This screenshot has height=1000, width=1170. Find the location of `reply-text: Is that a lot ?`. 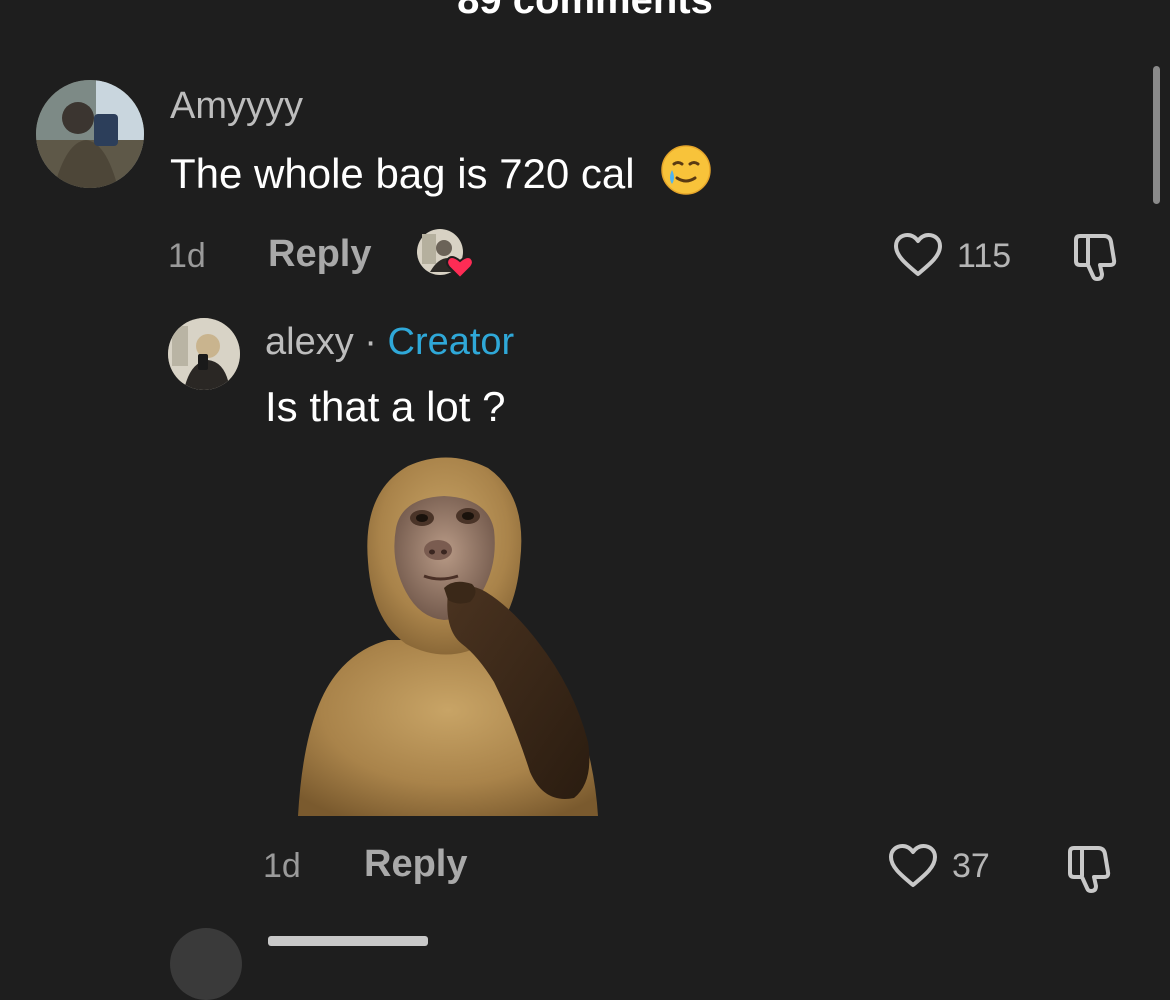

reply-text: Is that a lot ? is located at coordinates (385, 406).